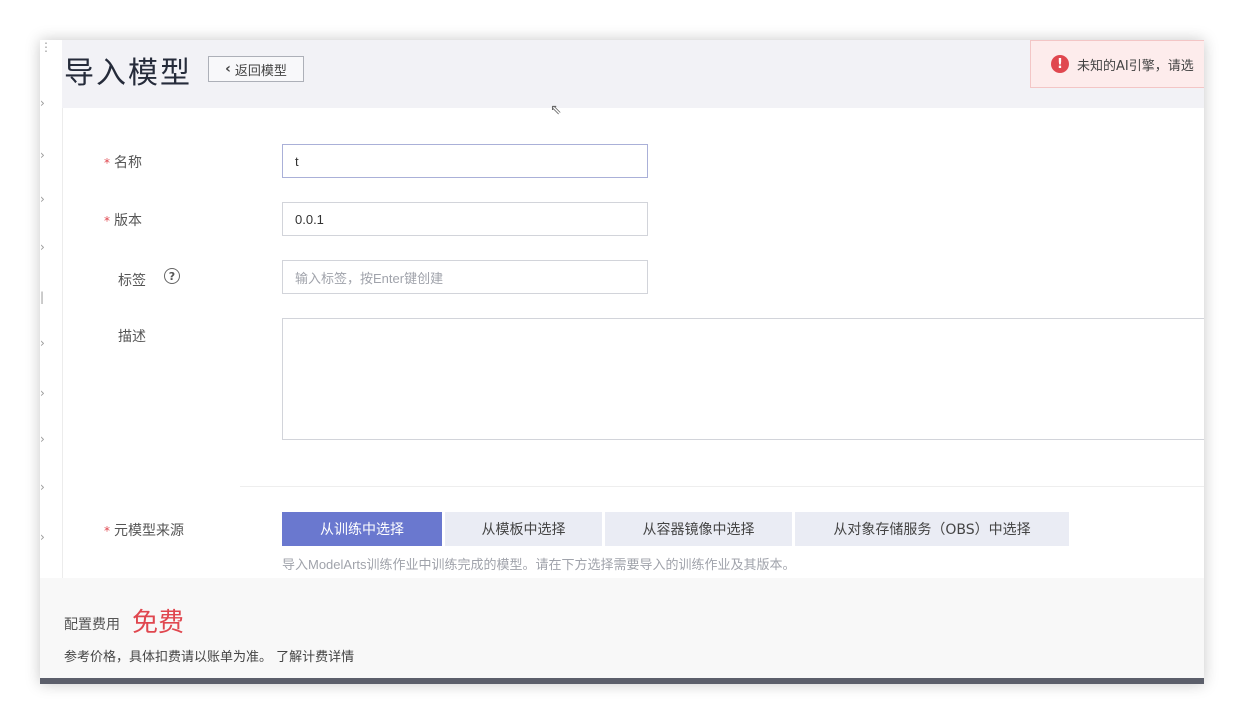 The image size is (1244, 724). I want to click on version-label-text: 版本, so click(128, 221).